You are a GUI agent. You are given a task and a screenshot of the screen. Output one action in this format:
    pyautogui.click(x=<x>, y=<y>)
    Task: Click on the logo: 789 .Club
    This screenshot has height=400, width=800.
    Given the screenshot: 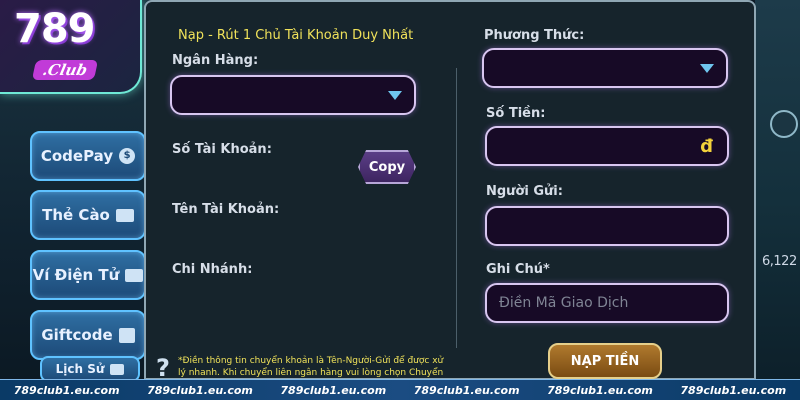 What is the action you would take?
    pyautogui.click(x=71, y=47)
    